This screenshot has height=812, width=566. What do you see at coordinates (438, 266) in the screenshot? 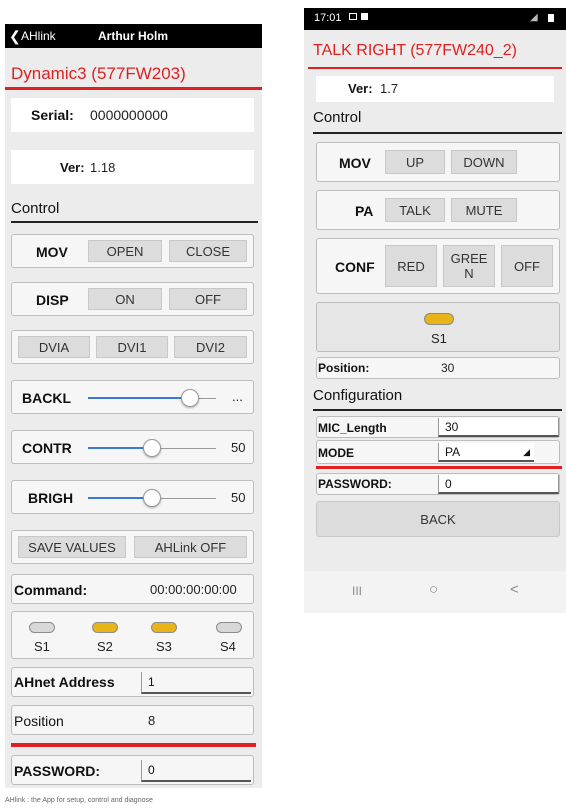
I see `conf-row: CONF RED GREE N OFF` at bounding box center [438, 266].